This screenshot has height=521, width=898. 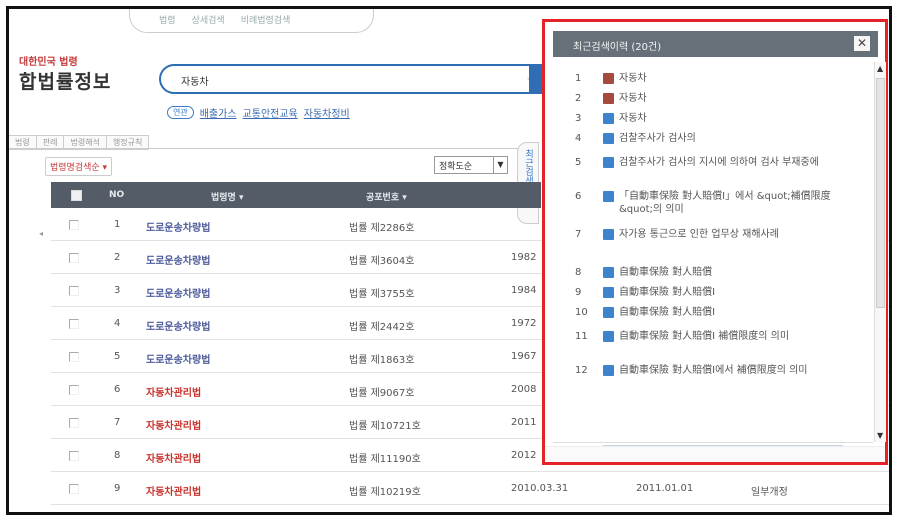 I want to click on promulgation-number: 법률 제3604호, so click(x=382, y=261).